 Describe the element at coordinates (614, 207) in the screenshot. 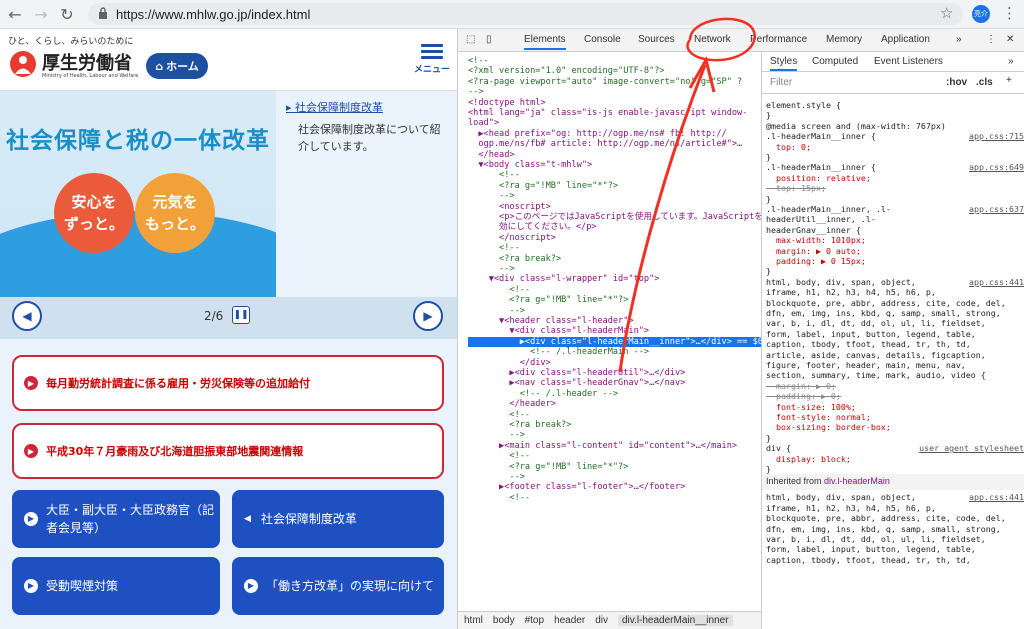

I see `dom-node-line: <noscript>` at that location.